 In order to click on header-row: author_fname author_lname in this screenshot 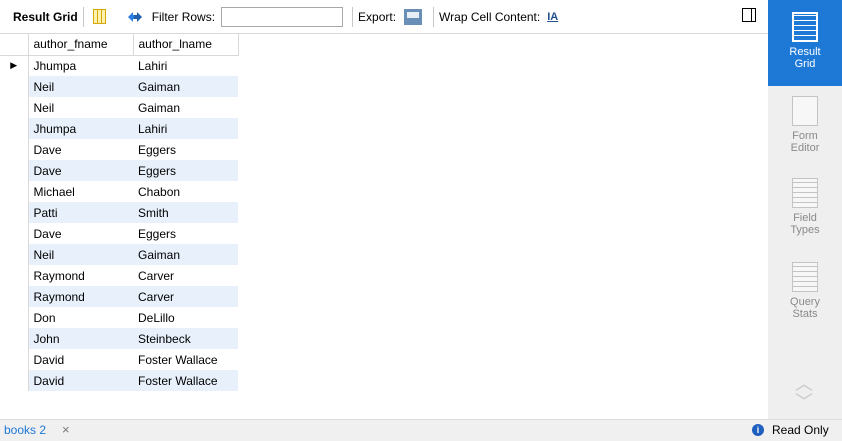, I will do `click(119, 45)`.